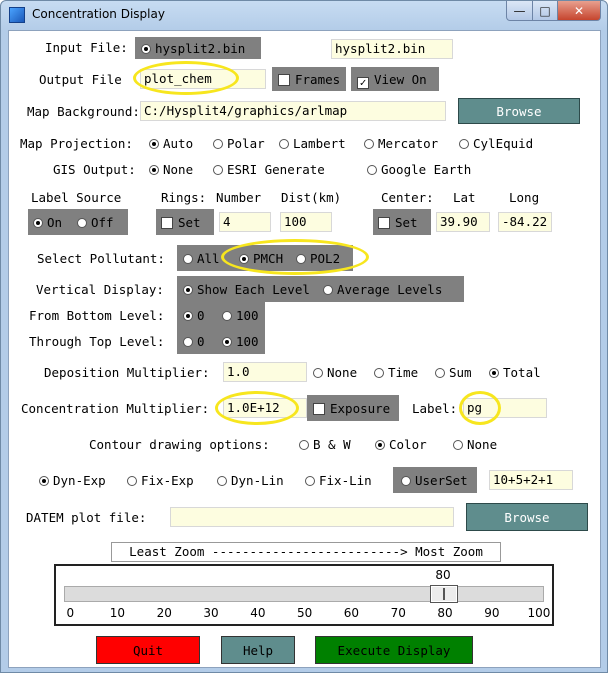  What do you see at coordinates (306, 222) in the screenshot?
I see `rings-dist-field: 100` at bounding box center [306, 222].